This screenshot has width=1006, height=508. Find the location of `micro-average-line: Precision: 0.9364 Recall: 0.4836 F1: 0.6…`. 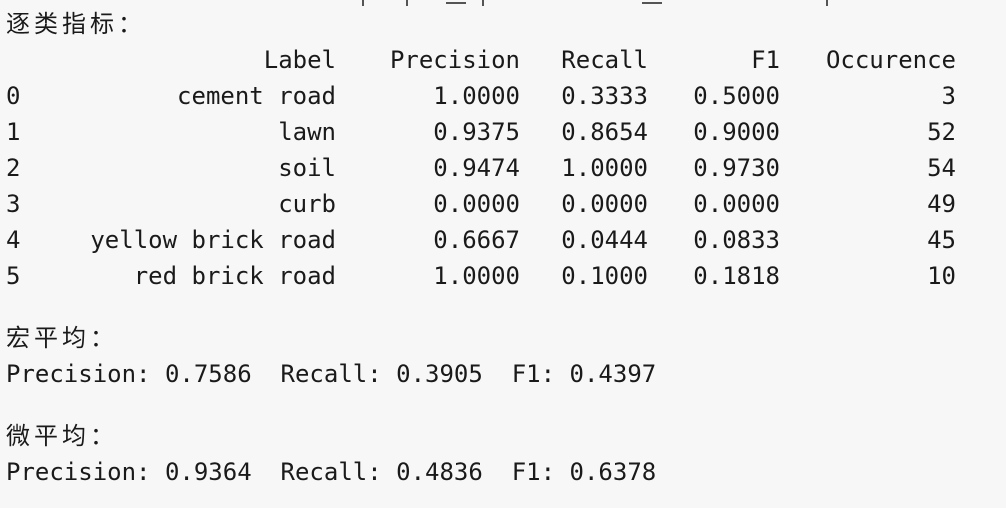

micro-average-line: Precision: 0.9364 Recall: 0.4836 F1: 0.6… is located at coordinates (331, 472).